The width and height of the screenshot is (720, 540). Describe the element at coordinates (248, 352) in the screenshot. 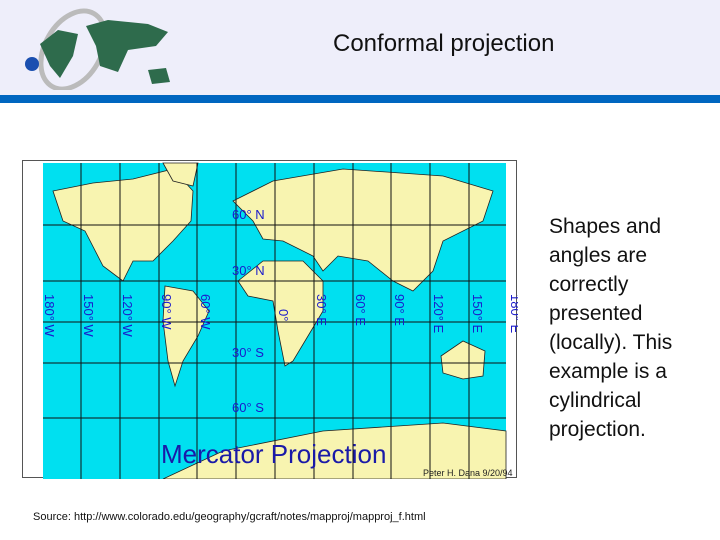

I see `lat-label: 30° S` at that location.